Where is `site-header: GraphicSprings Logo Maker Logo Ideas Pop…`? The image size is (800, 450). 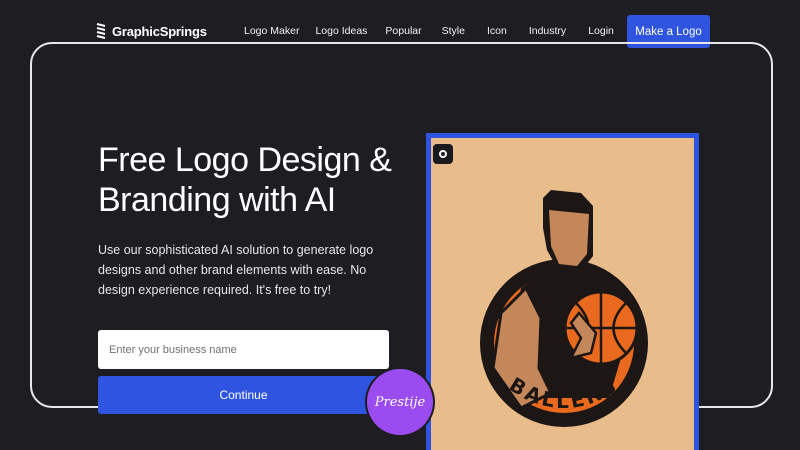
site-header: GraphicSprings Logo Maker Logo Ideas Pop… is located at coordinates (400, 32).